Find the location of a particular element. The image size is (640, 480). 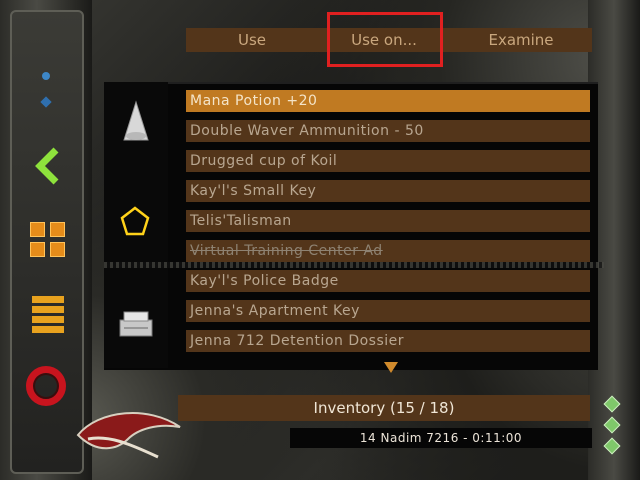

inventory-title: Inventory (15 / 18) is located at coordinates (384, 408).